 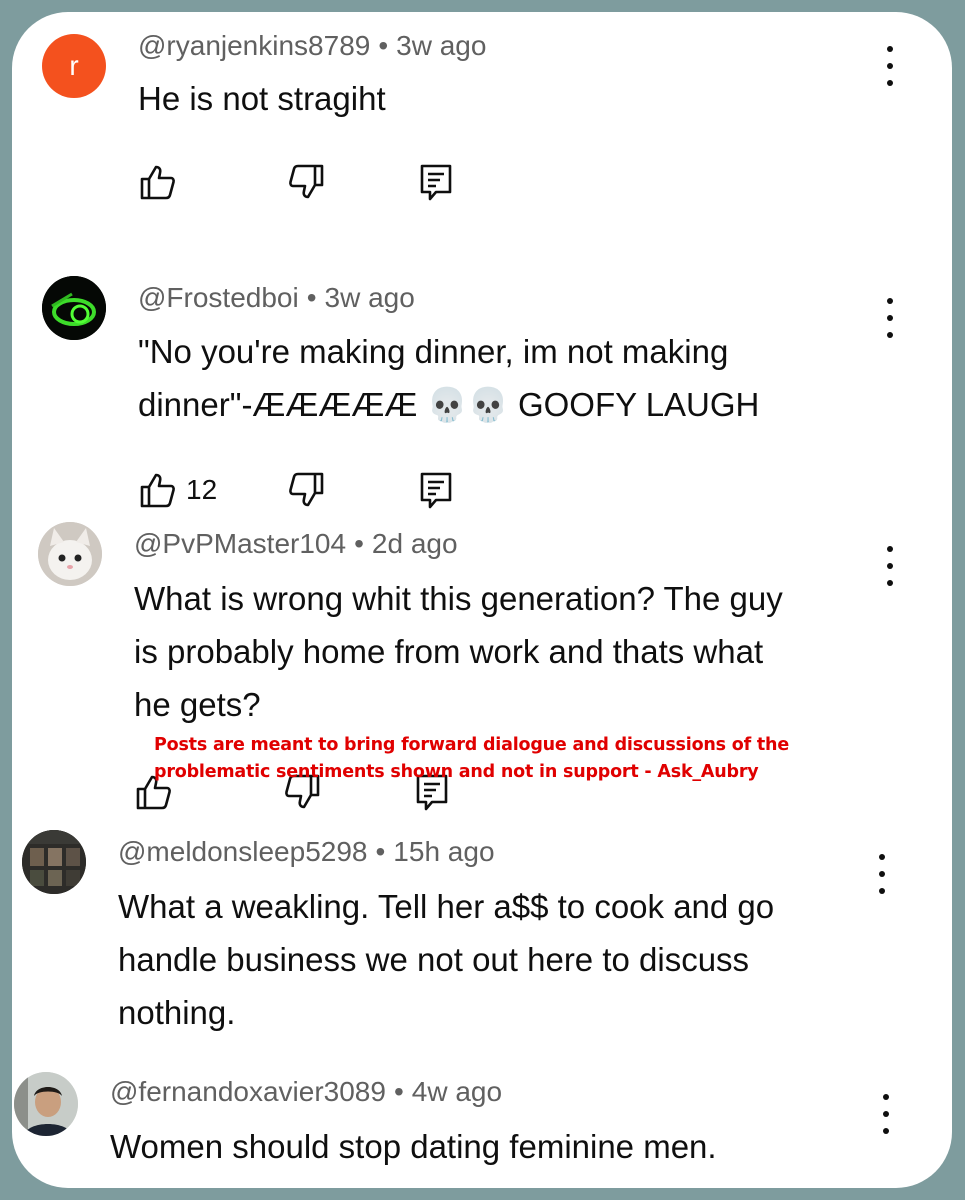 I want to click on comment-meta: @fernandoxavier3089 • 4w ago, so click(x=306, y=1092).